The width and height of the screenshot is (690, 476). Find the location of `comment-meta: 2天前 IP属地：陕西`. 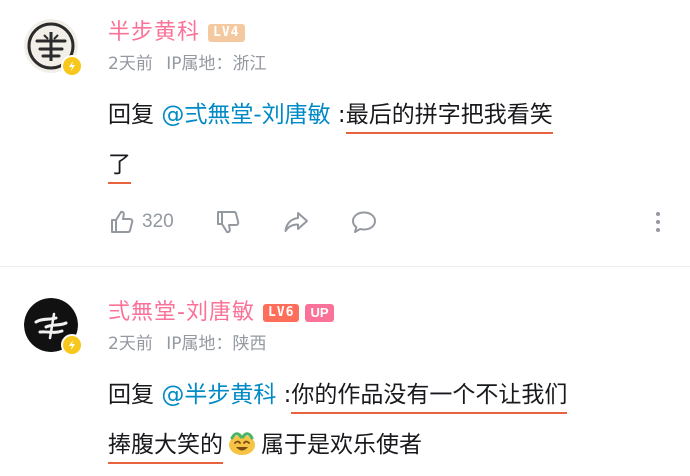

comment-meta: 2天前 IP属地：陕西 is located at coordinates (187, 344).